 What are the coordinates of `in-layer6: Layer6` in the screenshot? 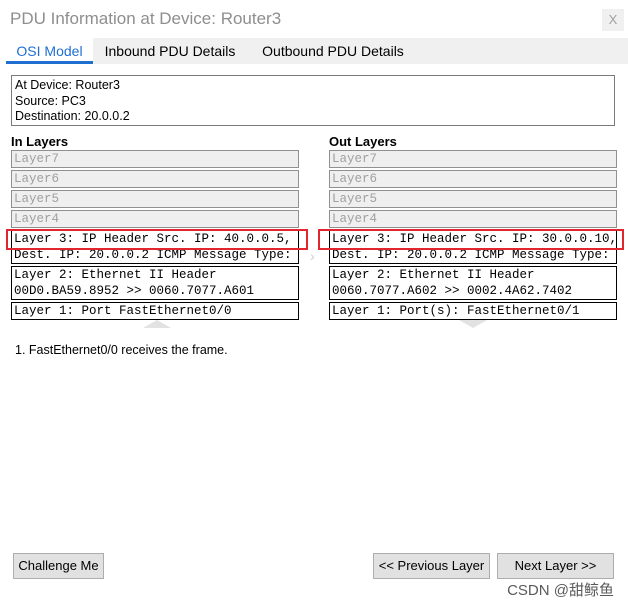 It's located at (155, 179).